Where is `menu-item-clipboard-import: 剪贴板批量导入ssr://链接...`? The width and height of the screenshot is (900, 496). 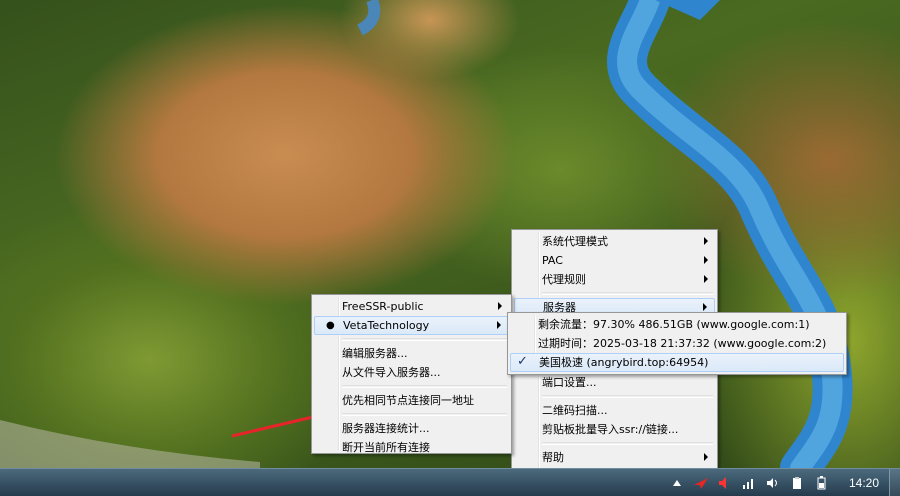
menu-item-clipboard-import: 剪贴板批量导入ssr://链接... is located at coordinates (614, 429).